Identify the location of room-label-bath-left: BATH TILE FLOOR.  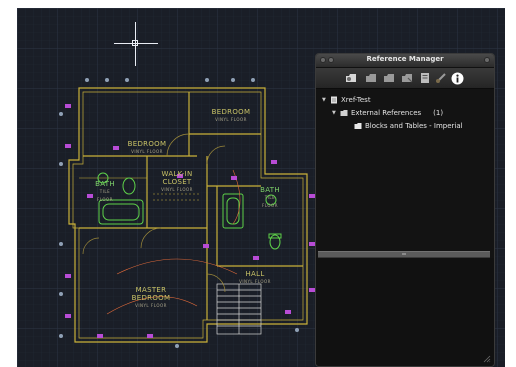
(105, 191).